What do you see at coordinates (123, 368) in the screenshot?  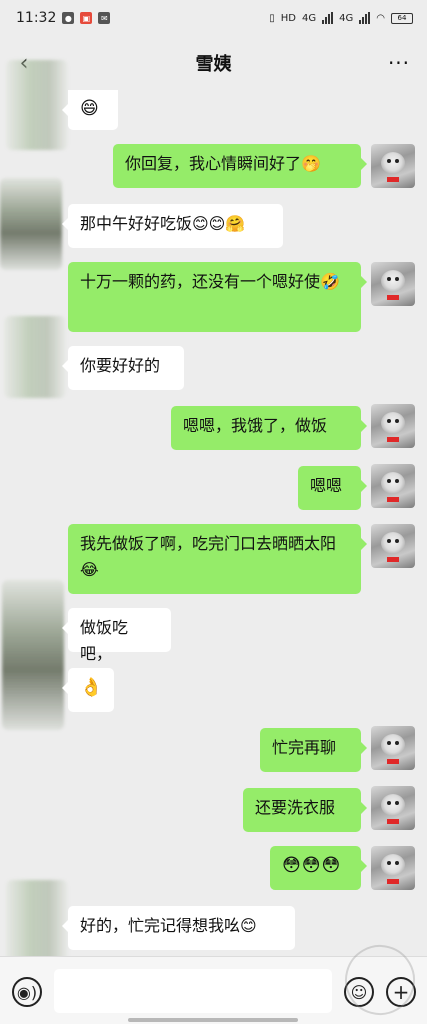 I see `incoming-message: 你要好好的` at bounding box center [123, 368].